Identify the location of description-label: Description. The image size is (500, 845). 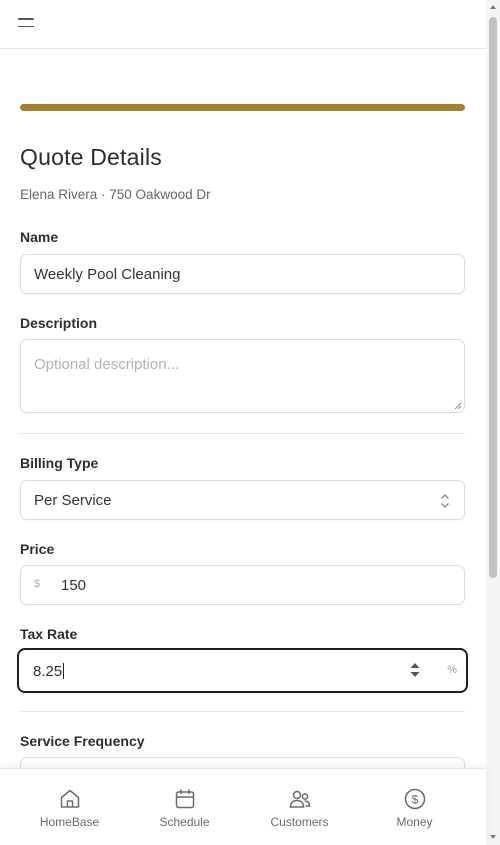
(59, 323).